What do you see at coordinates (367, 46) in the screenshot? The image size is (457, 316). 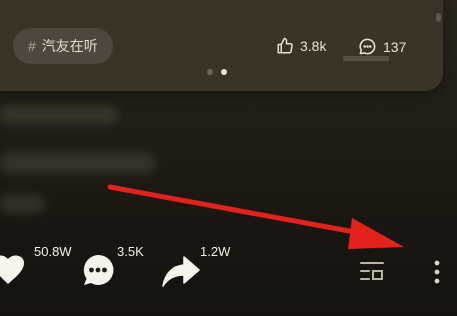 I see `comment-bubble-icon` at bounding box center [367, 46].